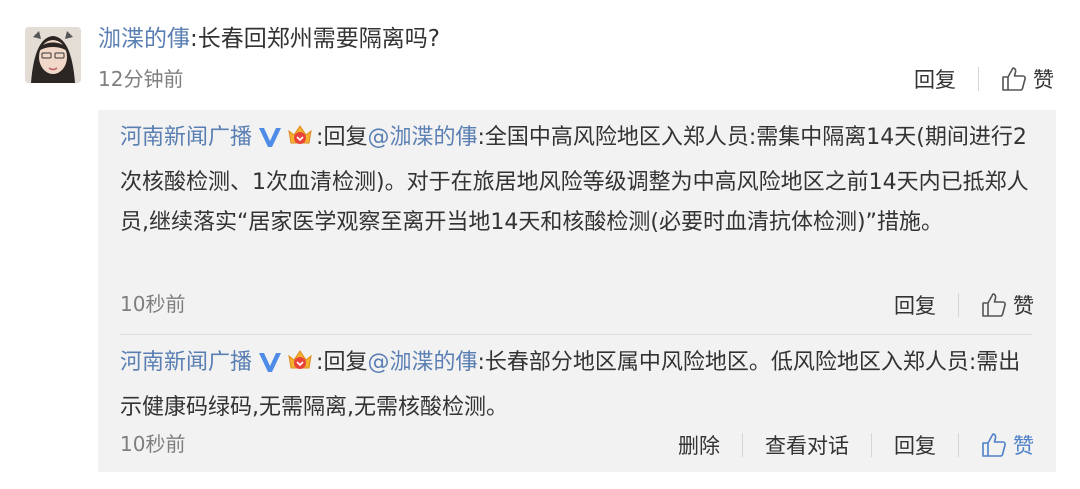 The image size is (1080, 489). Describe the element at coordinates (318, 39) in the screenshot. I see `comment-text: 长春回郑州需要隔离吗?` at that location.